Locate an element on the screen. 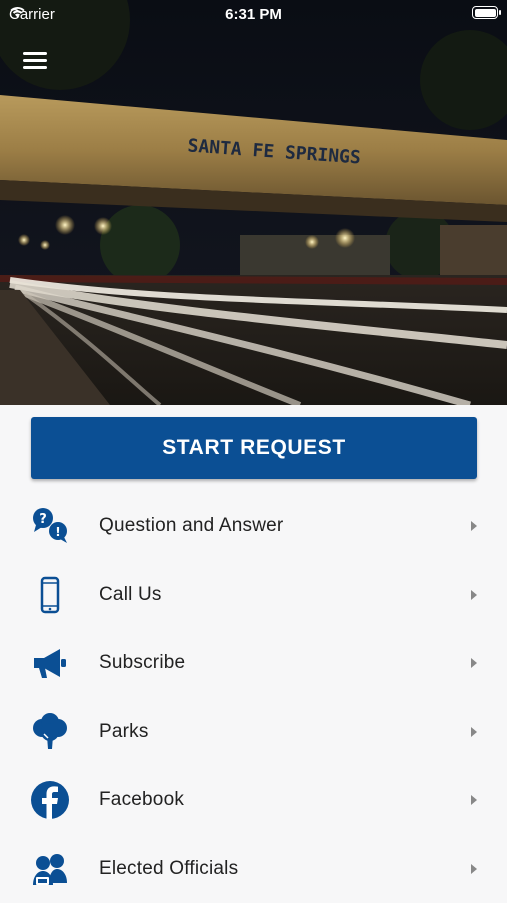  phone-icon is located at coordinates (50, 595).